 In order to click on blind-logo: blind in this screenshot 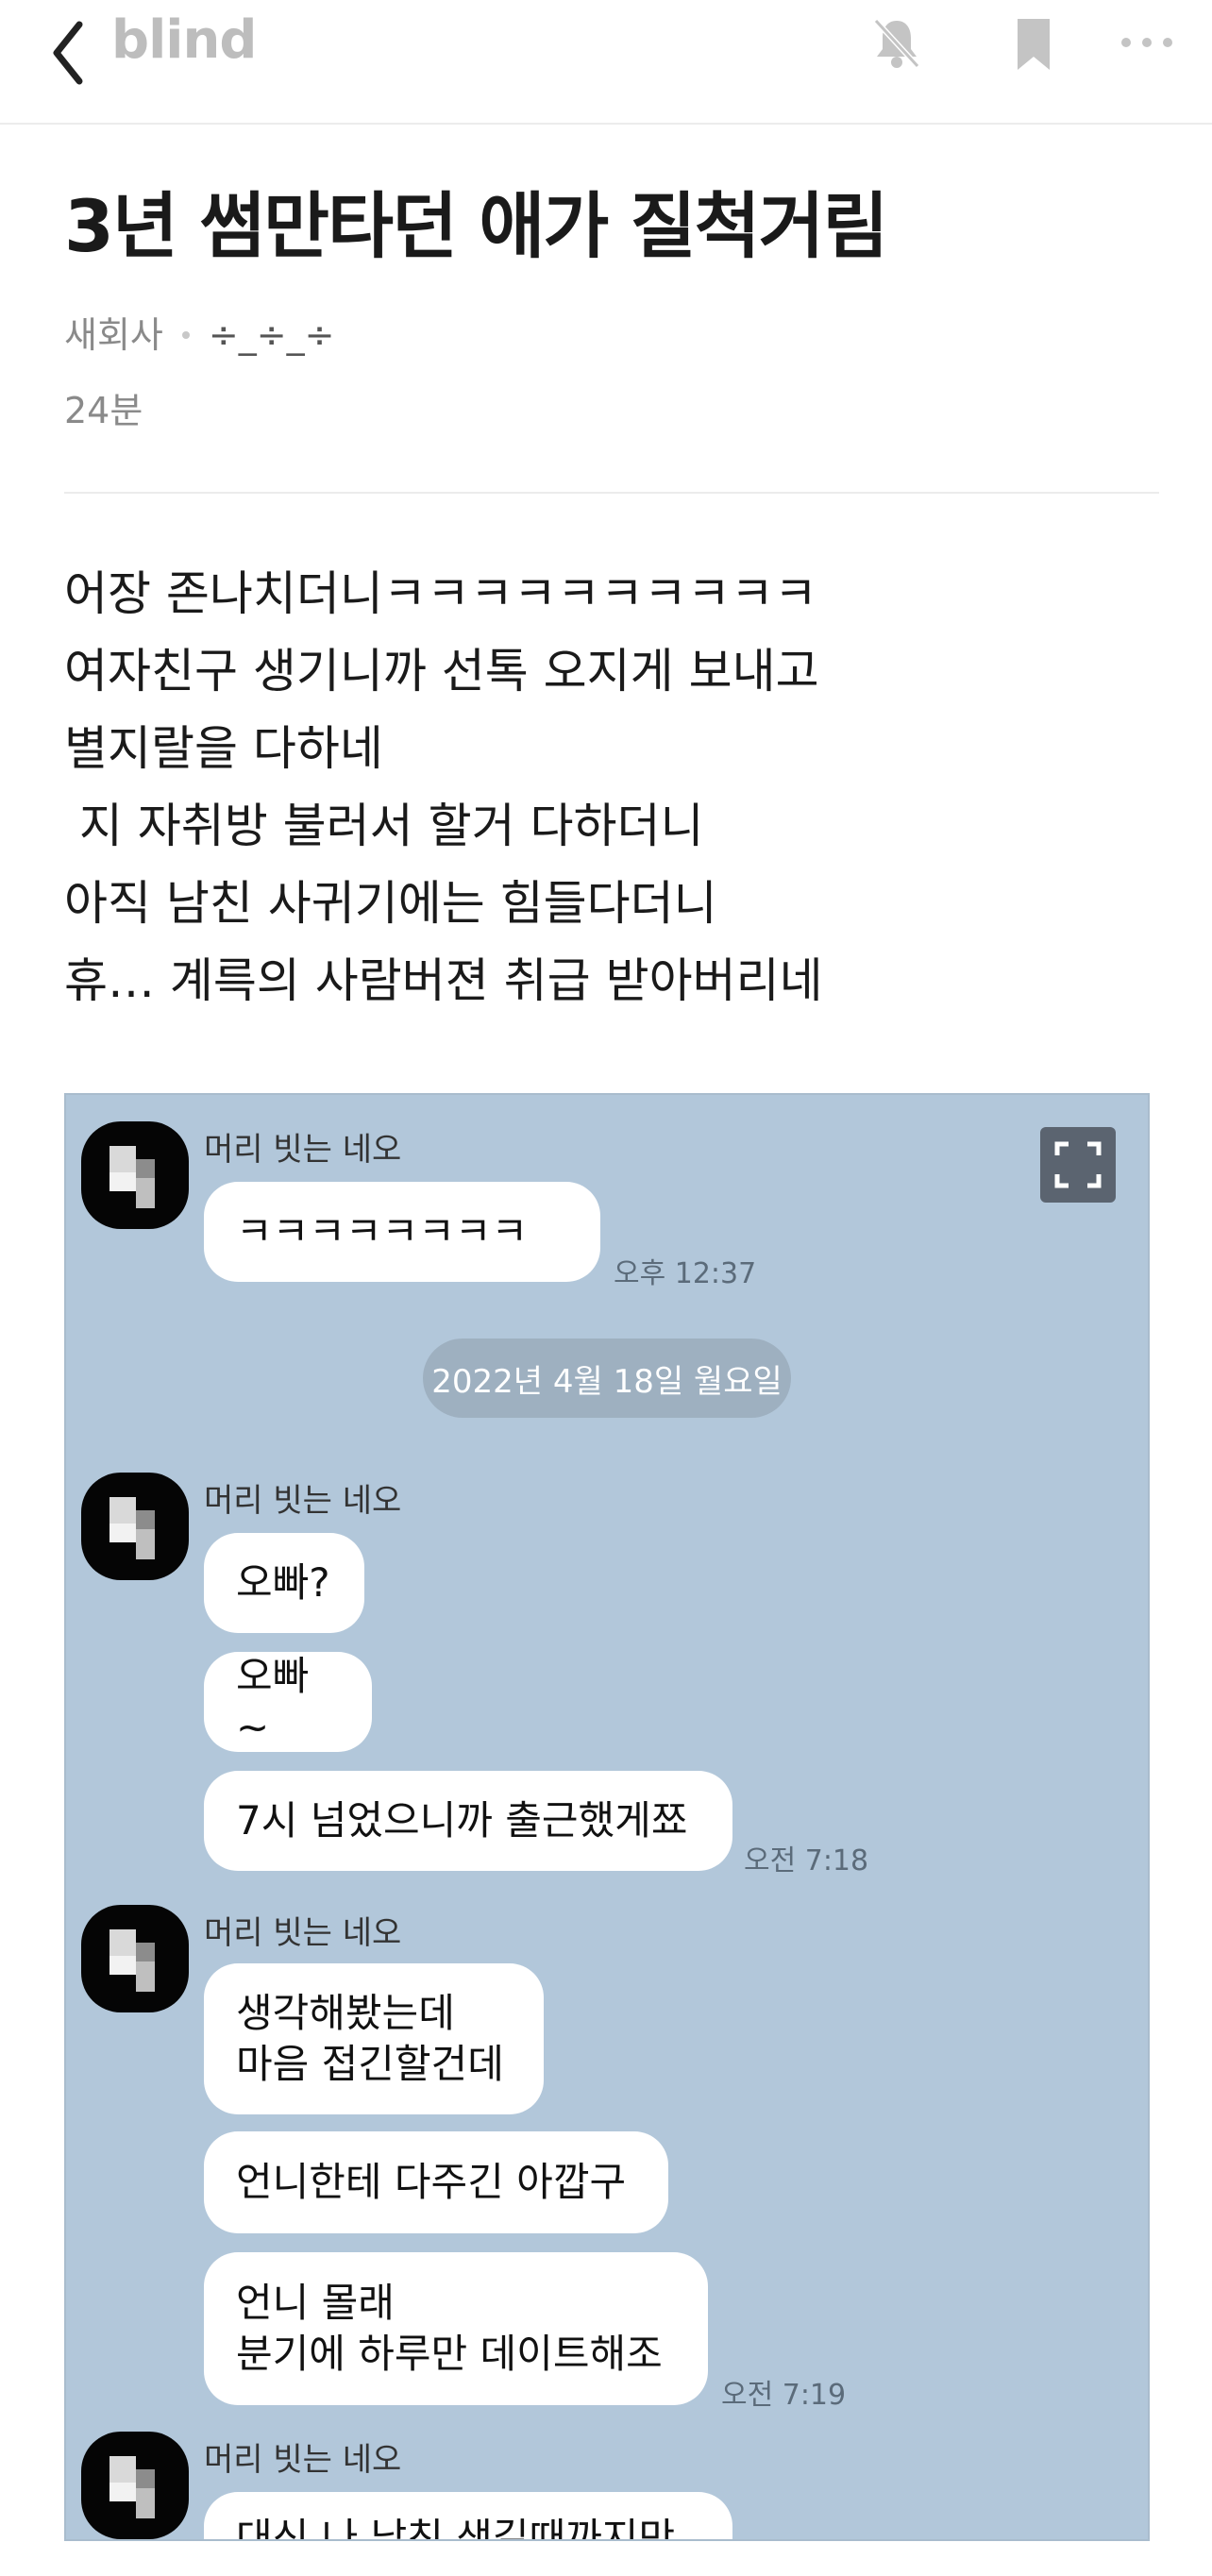, I will do `click(184, 40)`.